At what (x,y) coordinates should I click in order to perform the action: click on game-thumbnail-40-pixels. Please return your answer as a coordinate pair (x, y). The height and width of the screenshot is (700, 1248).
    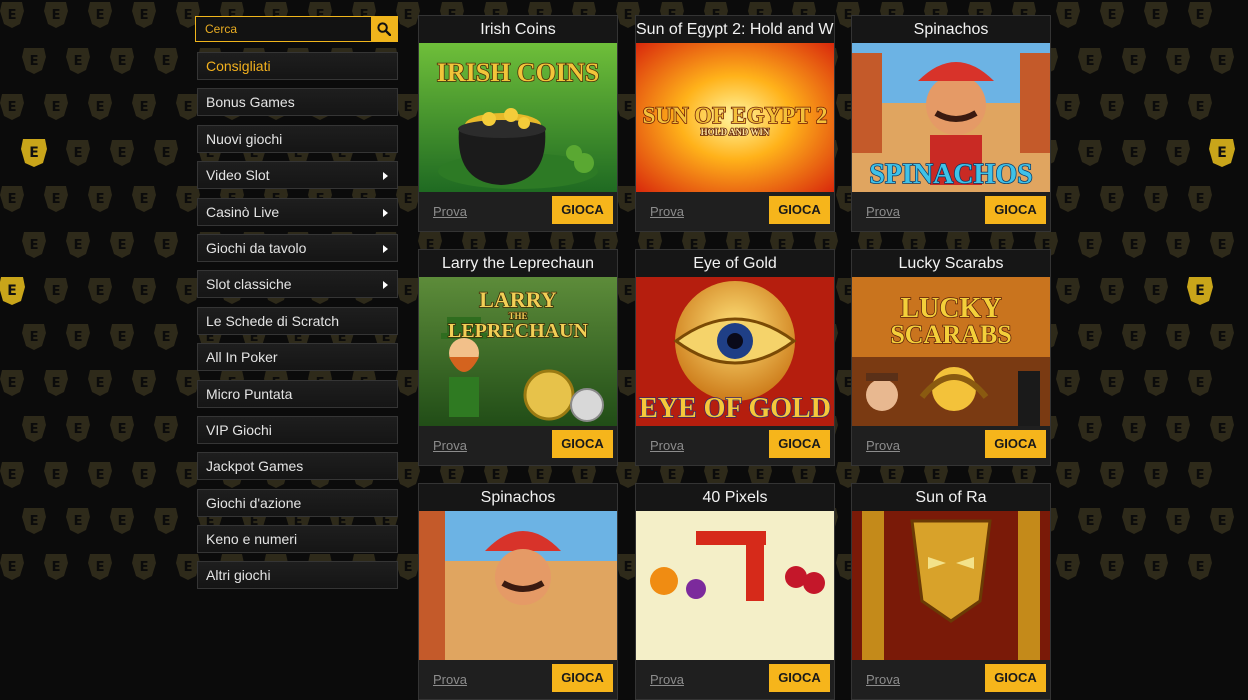
    Looking at the image, I should click on (735, 585).